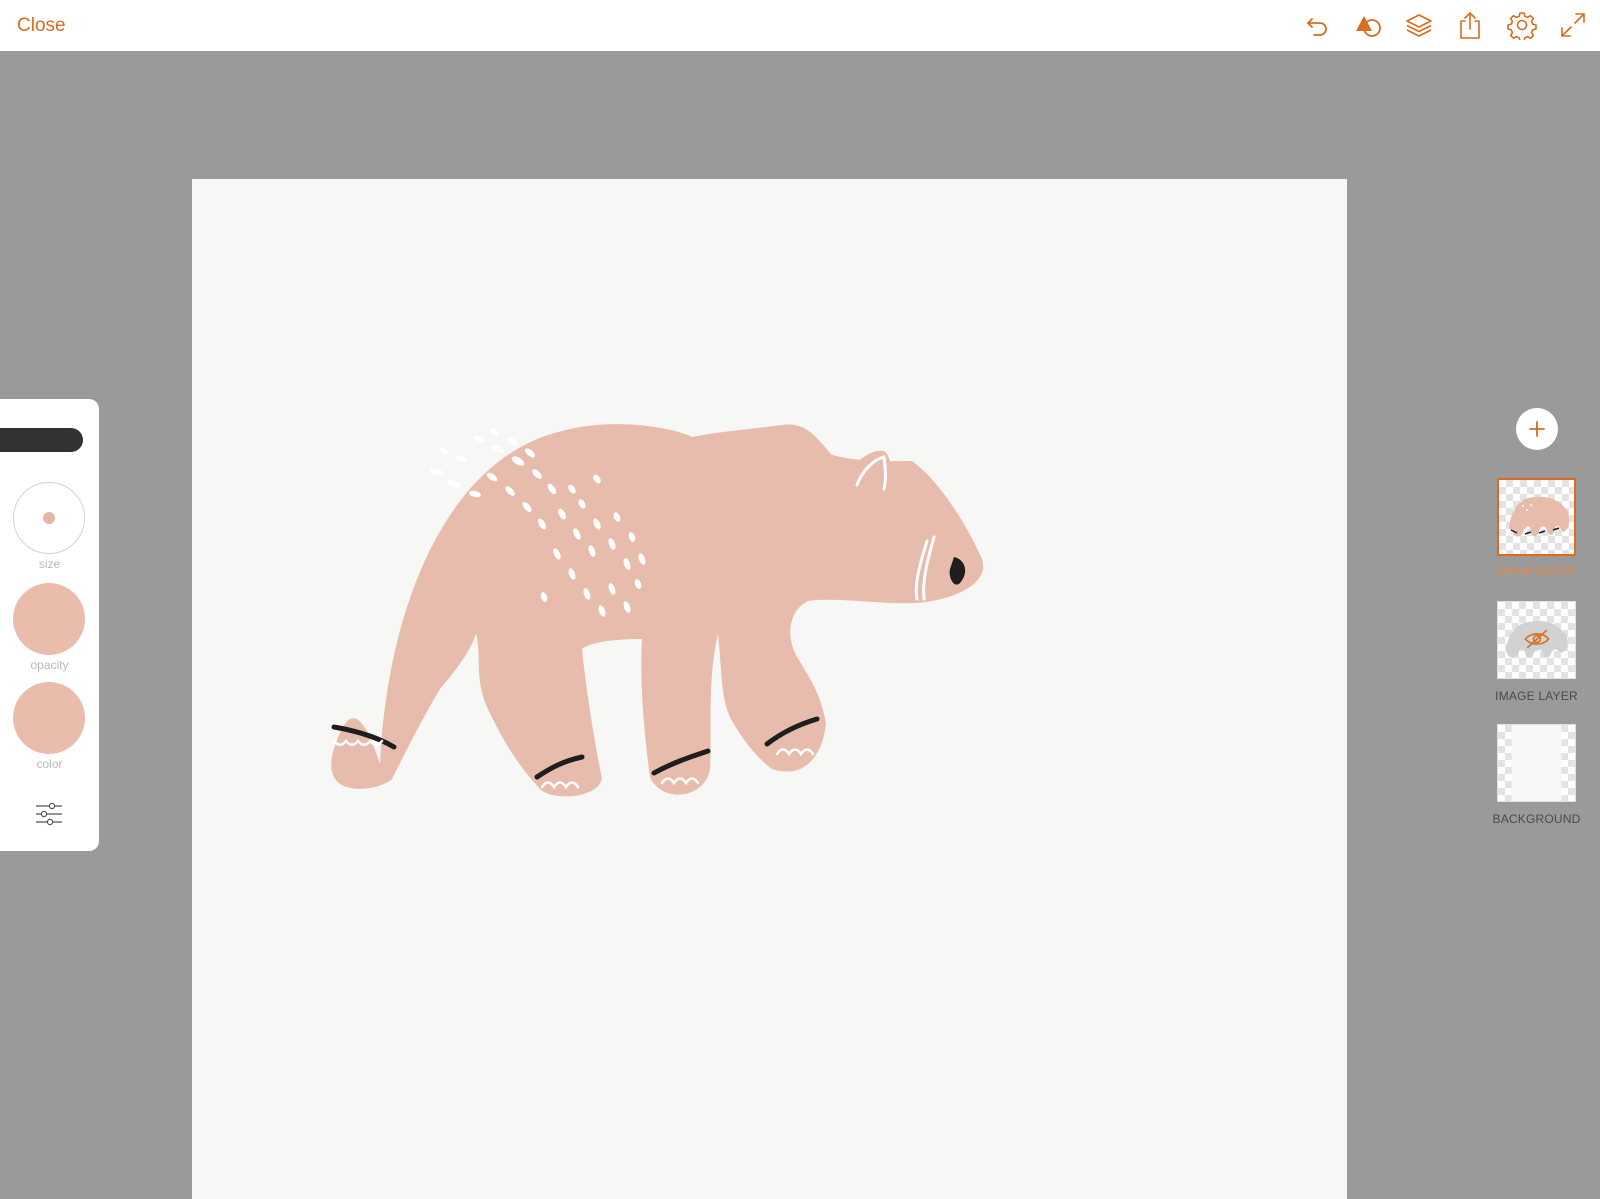 The width and height of the screenshot is (1600, 1199). What do you see at coordinates (1573, 25) in the screenshot?
I see `fullscreen-icon` at bounding box center [1573, 25].